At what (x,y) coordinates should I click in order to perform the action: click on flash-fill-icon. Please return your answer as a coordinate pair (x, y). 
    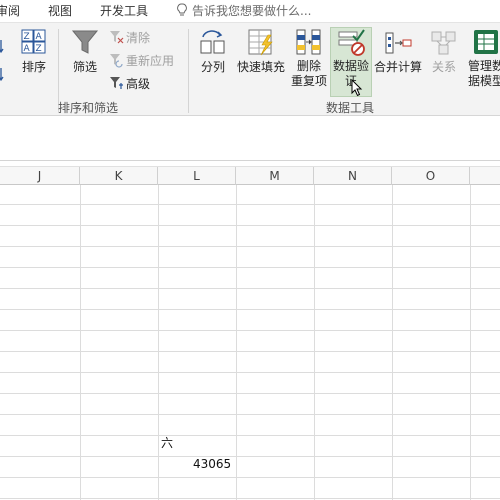
    Looking at the image, I should click on (260, 42).